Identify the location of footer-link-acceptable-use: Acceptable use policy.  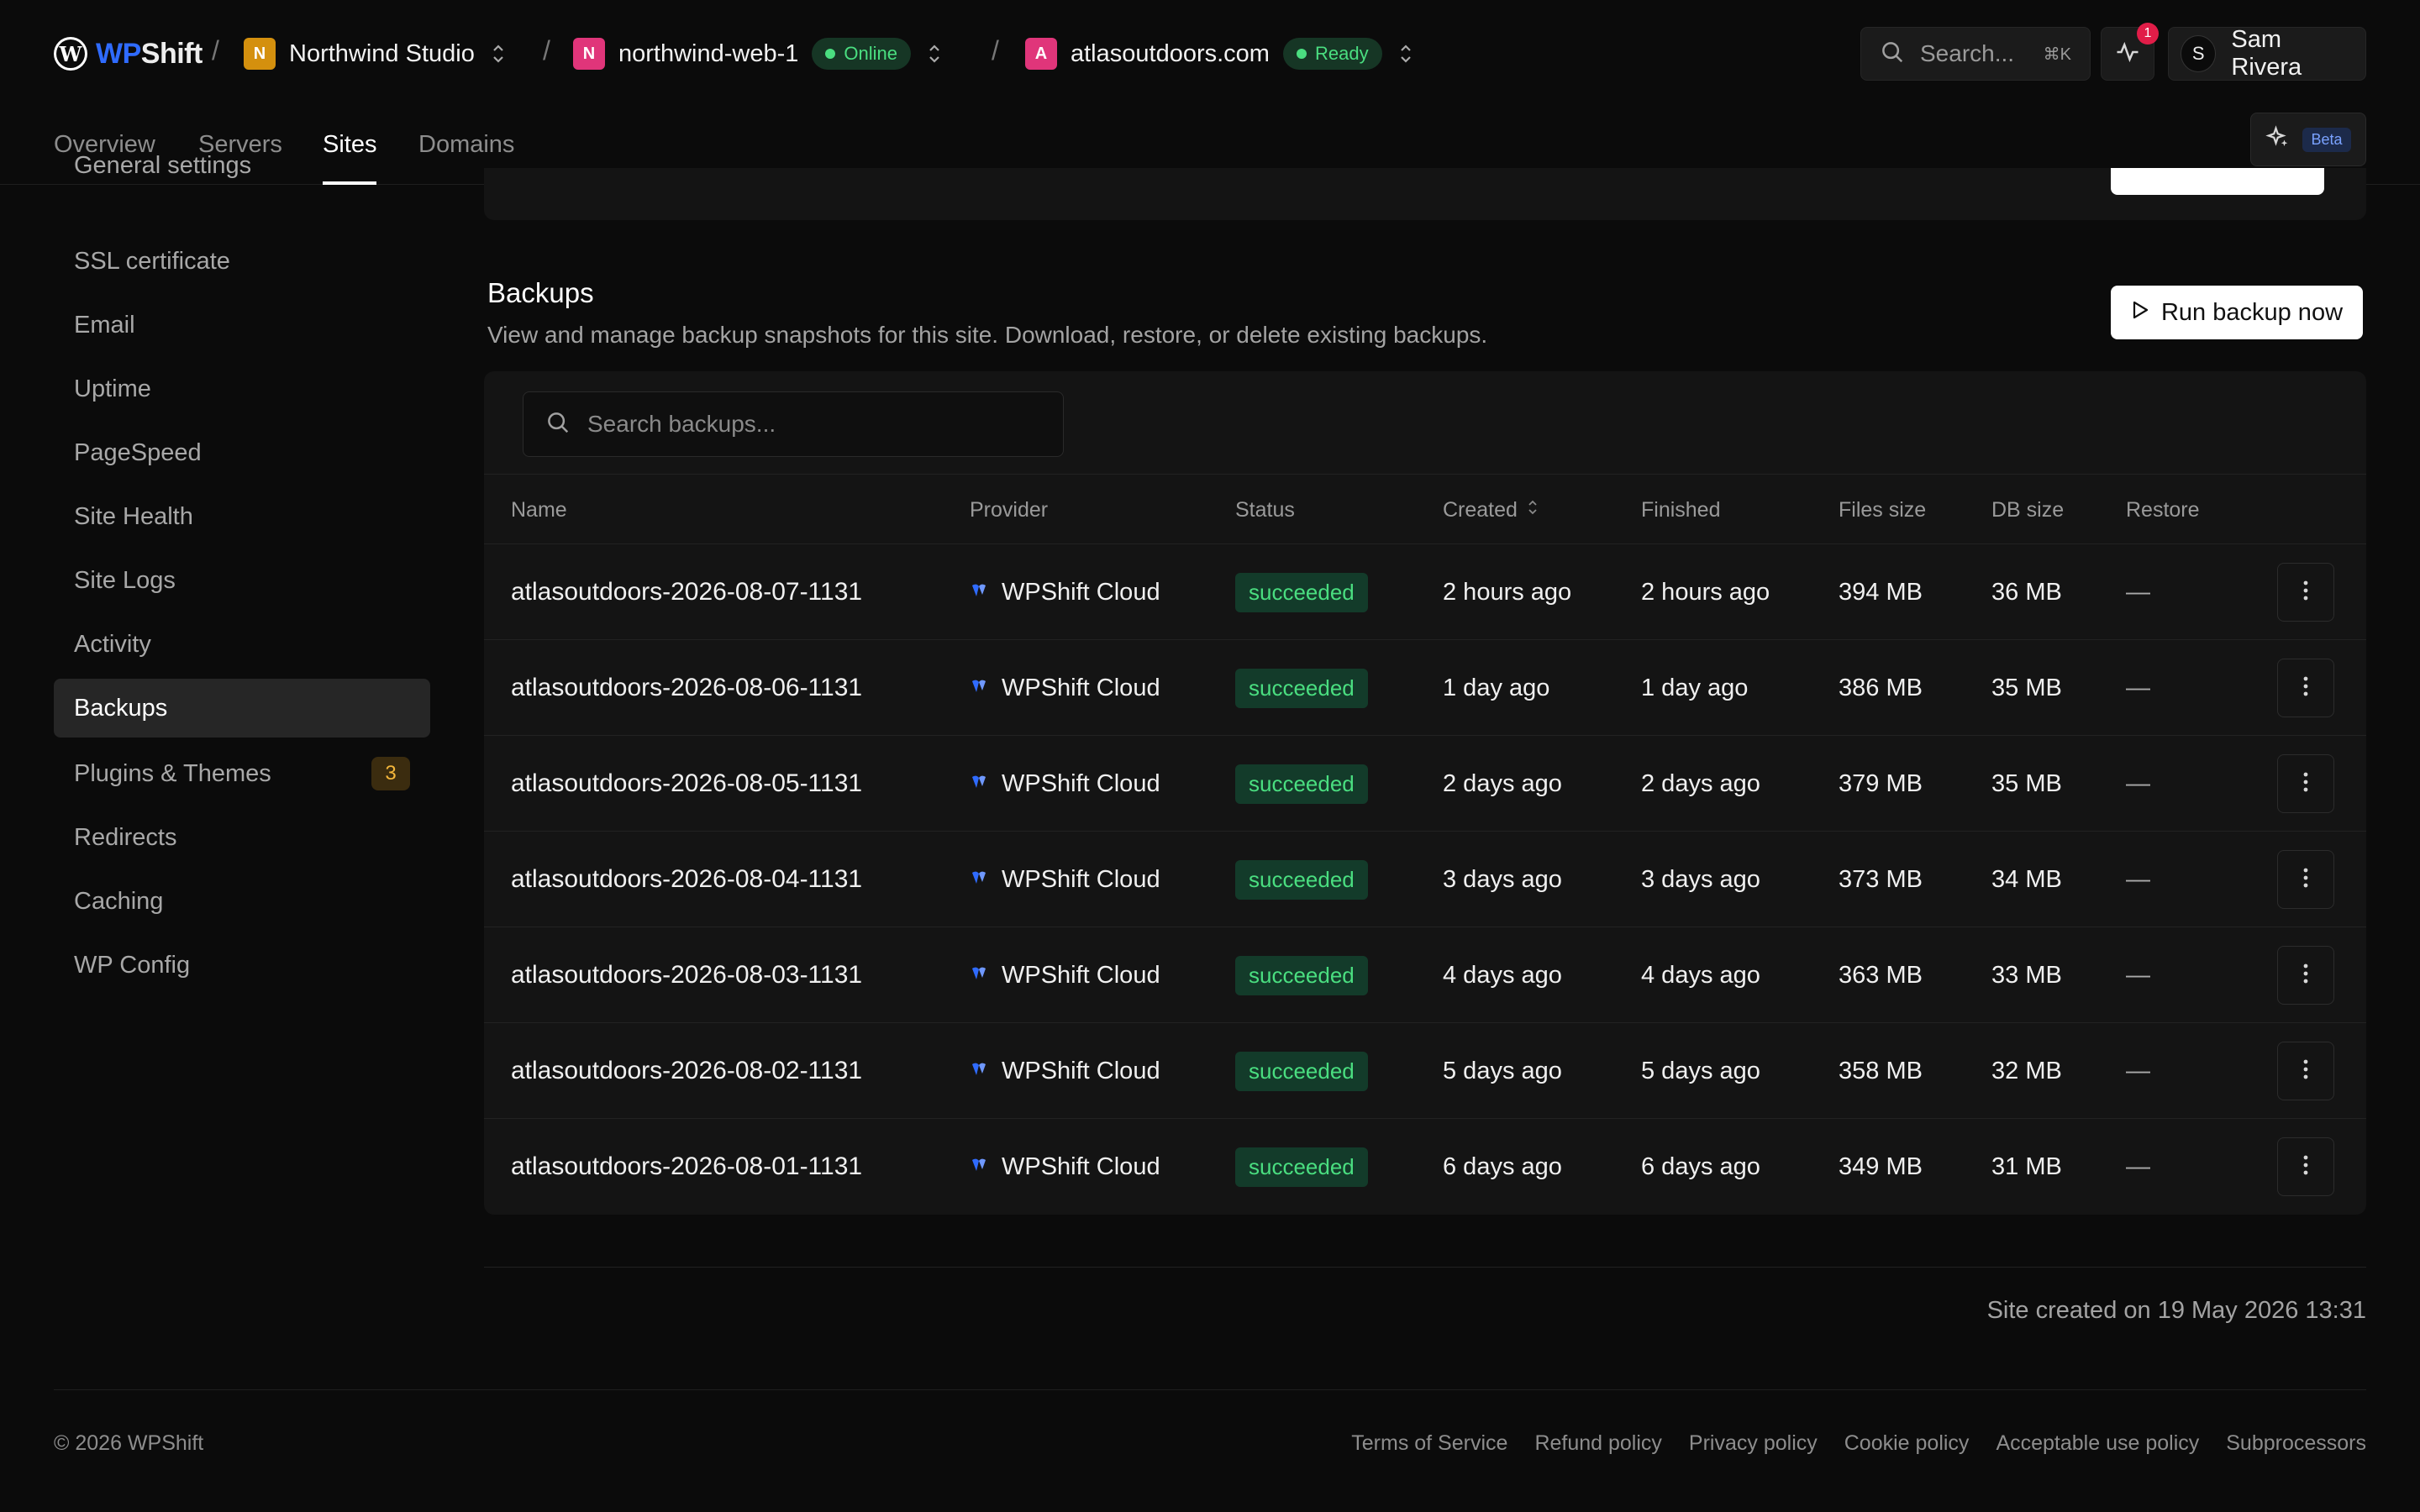
(2097, 1443).